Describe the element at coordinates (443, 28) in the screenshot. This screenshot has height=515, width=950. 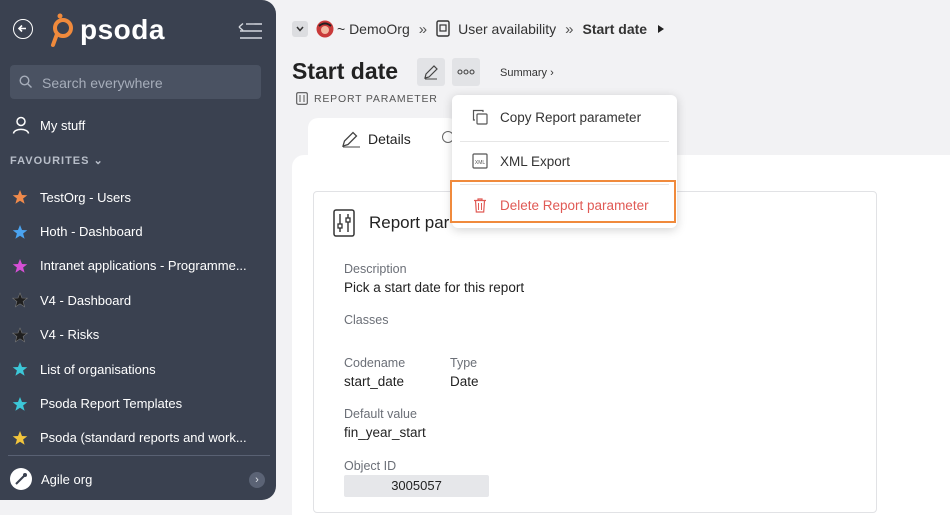
I see `report-icon` at that location.